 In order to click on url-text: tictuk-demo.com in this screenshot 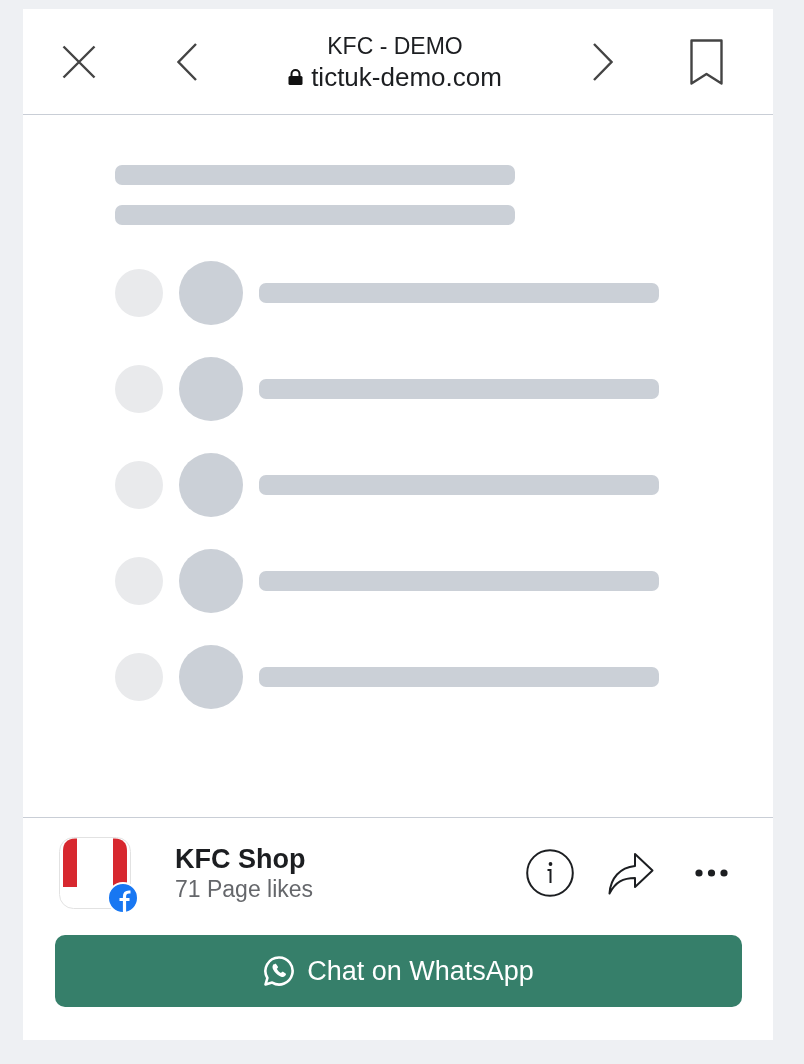, I will do `click(406, 76)`.